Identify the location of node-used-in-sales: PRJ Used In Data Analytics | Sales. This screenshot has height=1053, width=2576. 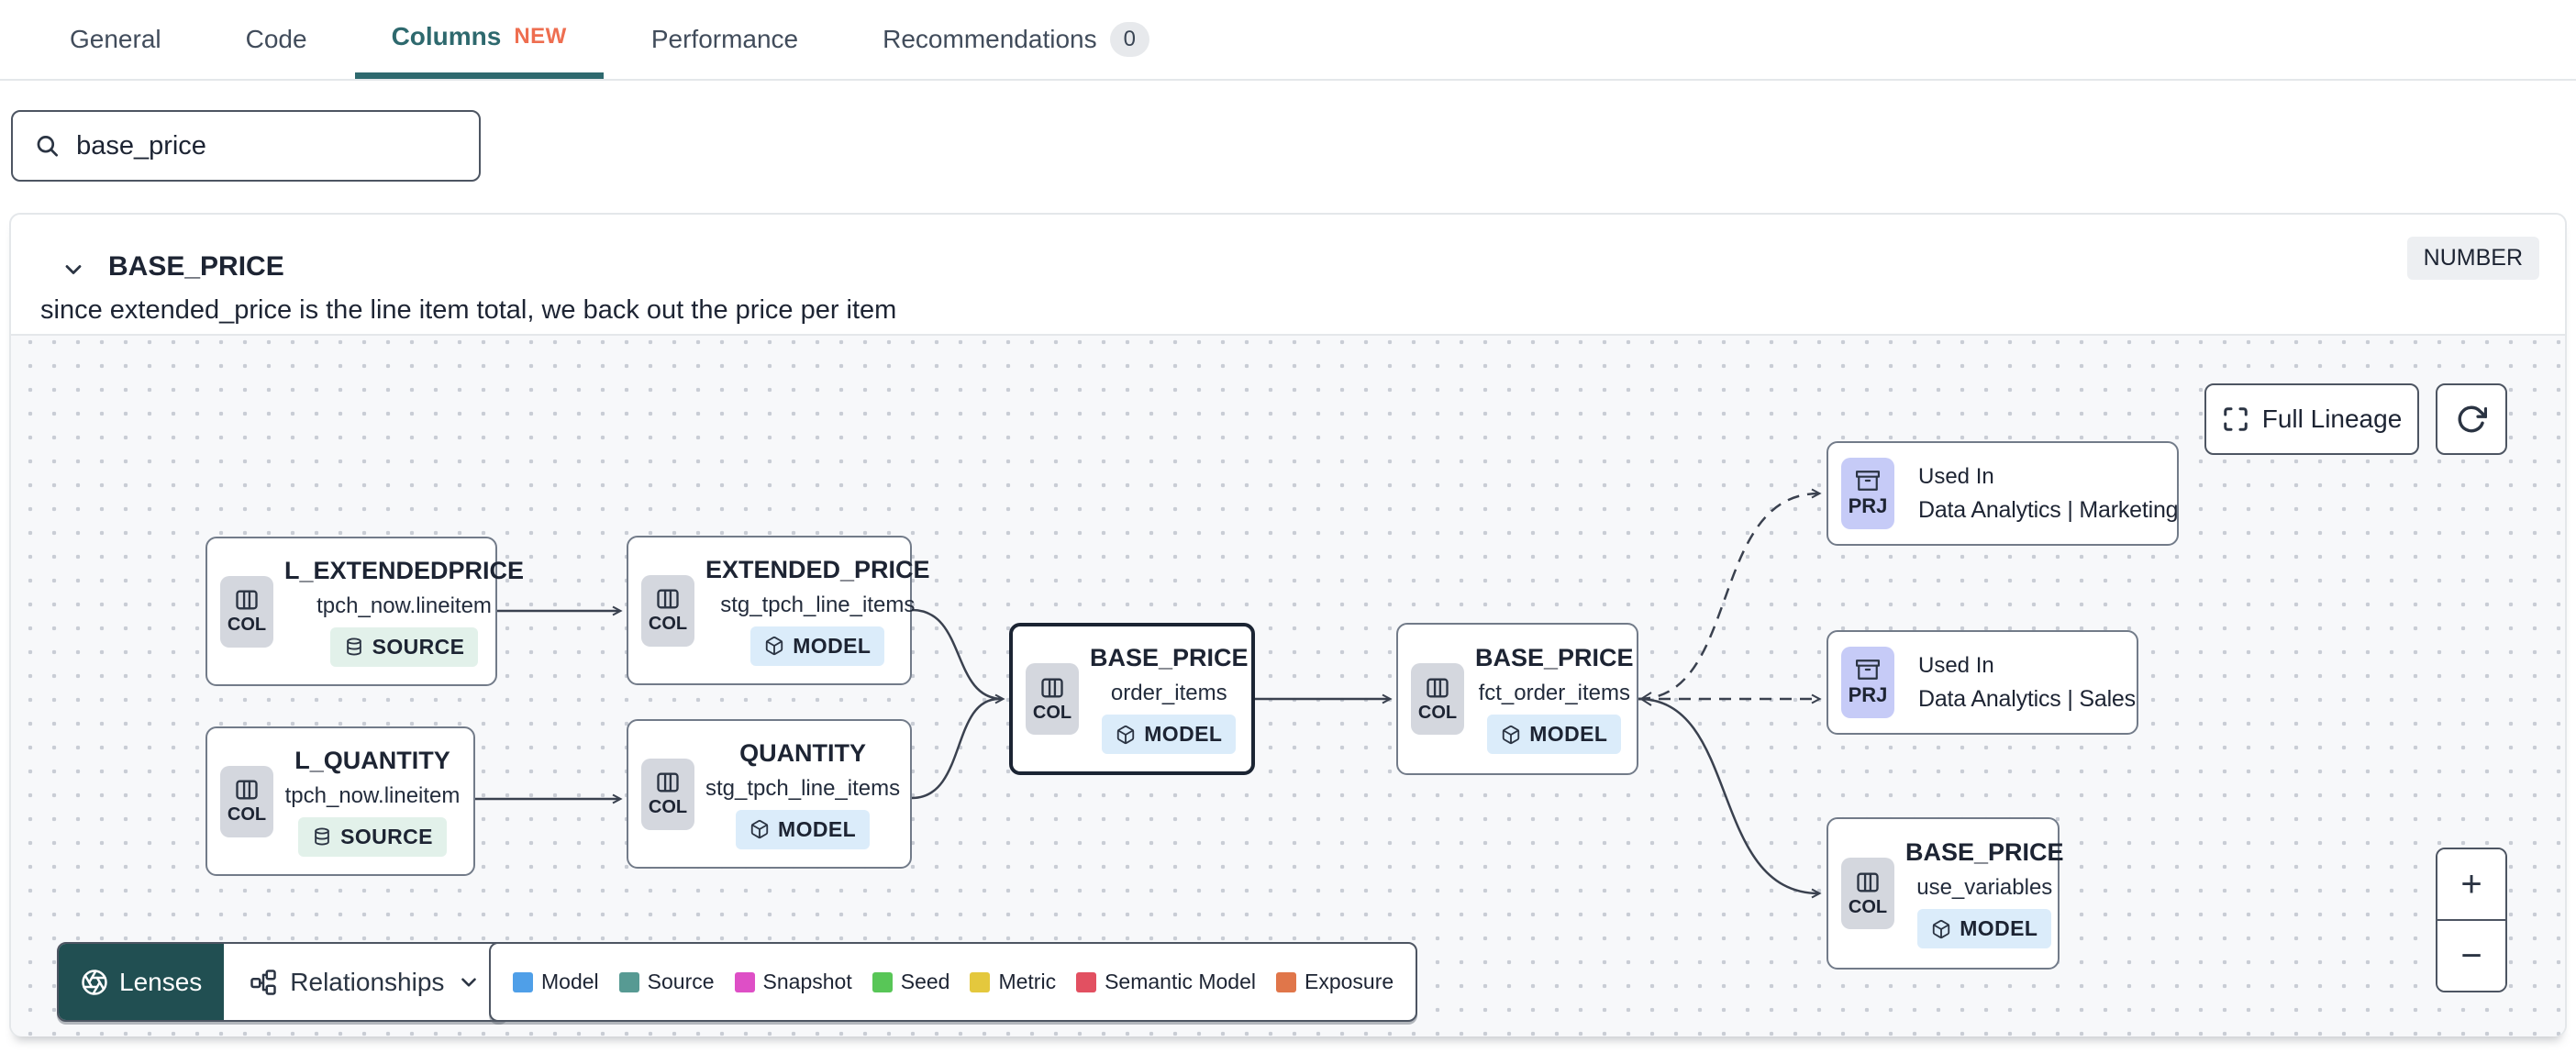
(1982, 682).